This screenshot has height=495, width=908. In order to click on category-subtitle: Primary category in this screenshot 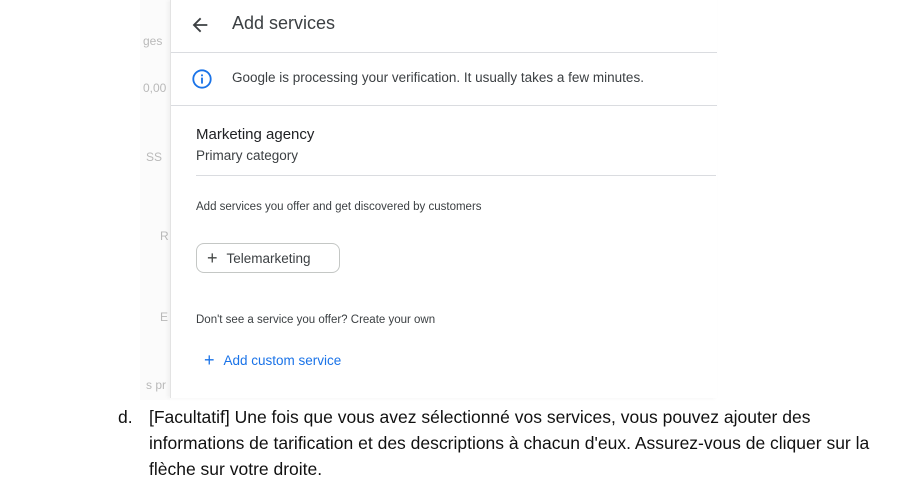, I will do `click(247, 155)`.